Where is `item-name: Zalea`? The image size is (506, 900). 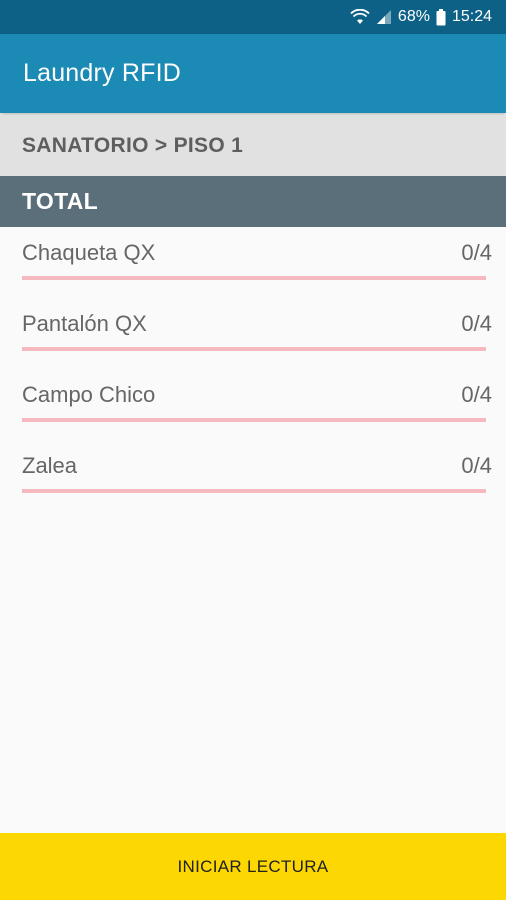 item-name: Zalea is located at coordinates (50, 465).